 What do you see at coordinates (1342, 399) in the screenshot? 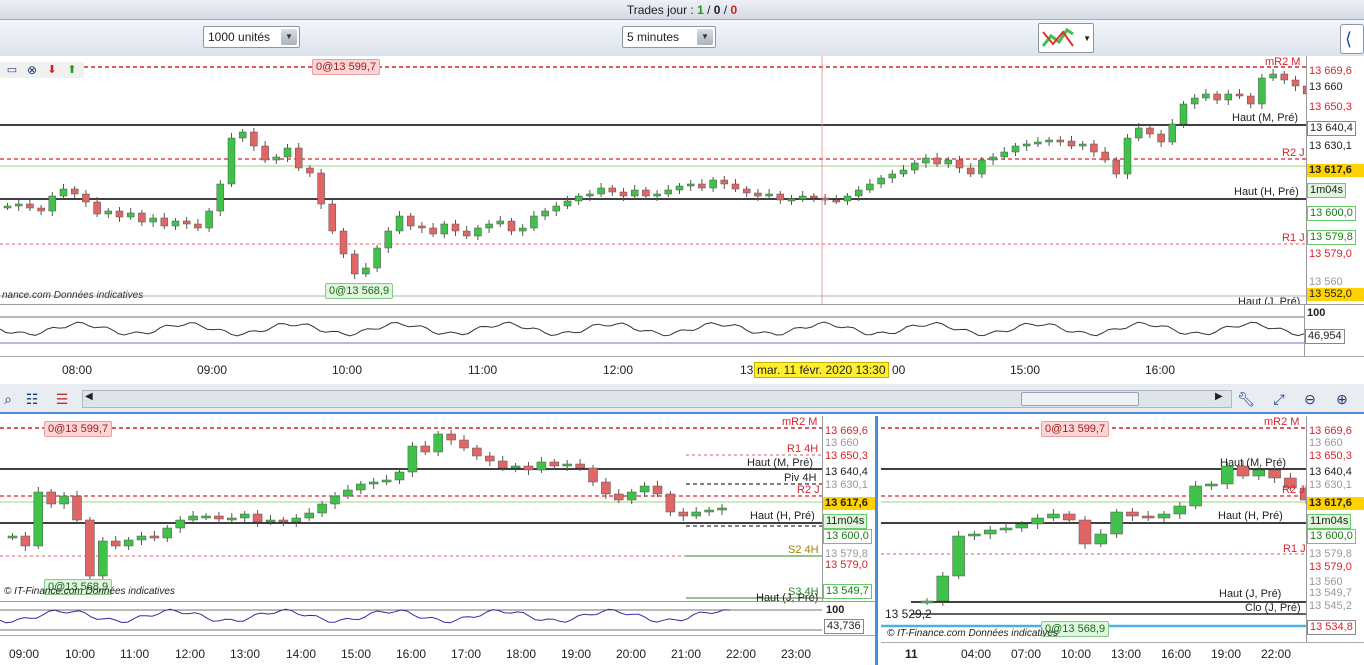
I see `zoom-in-icon: ⊕` at bounding box center [1342, 399].